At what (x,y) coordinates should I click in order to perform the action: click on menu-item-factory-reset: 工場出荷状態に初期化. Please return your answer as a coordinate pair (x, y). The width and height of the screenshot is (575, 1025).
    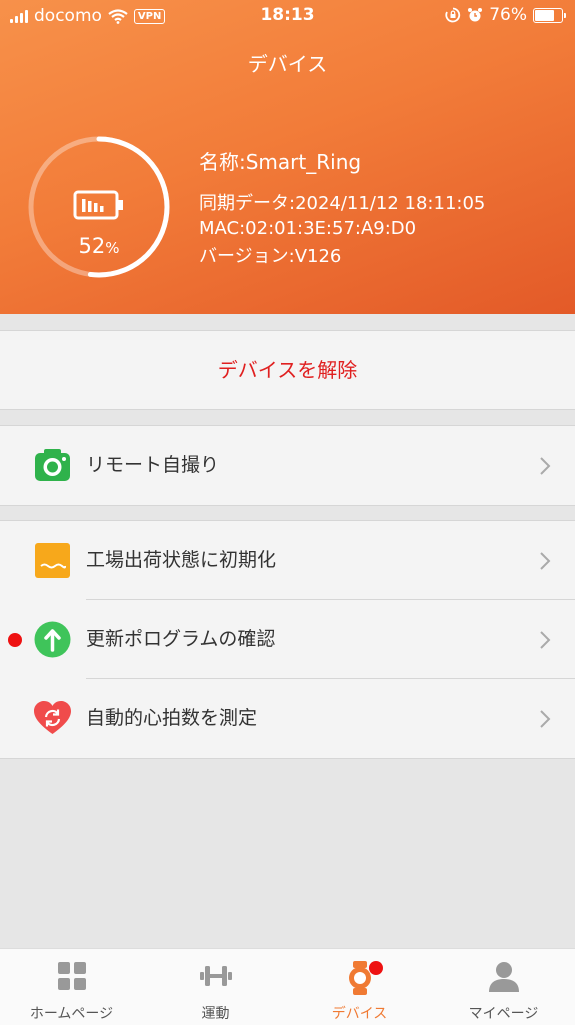
    Looking at the image, I should click on (287, 560).